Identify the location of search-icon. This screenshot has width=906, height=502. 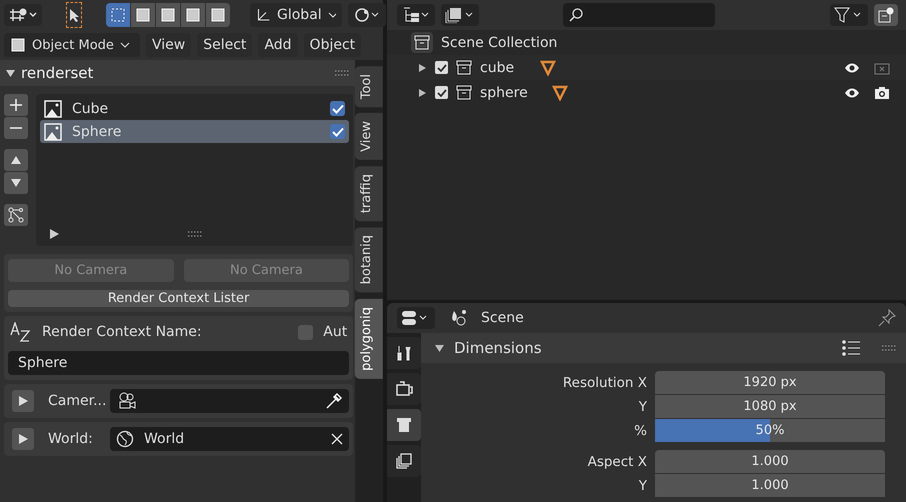
(576, 15).